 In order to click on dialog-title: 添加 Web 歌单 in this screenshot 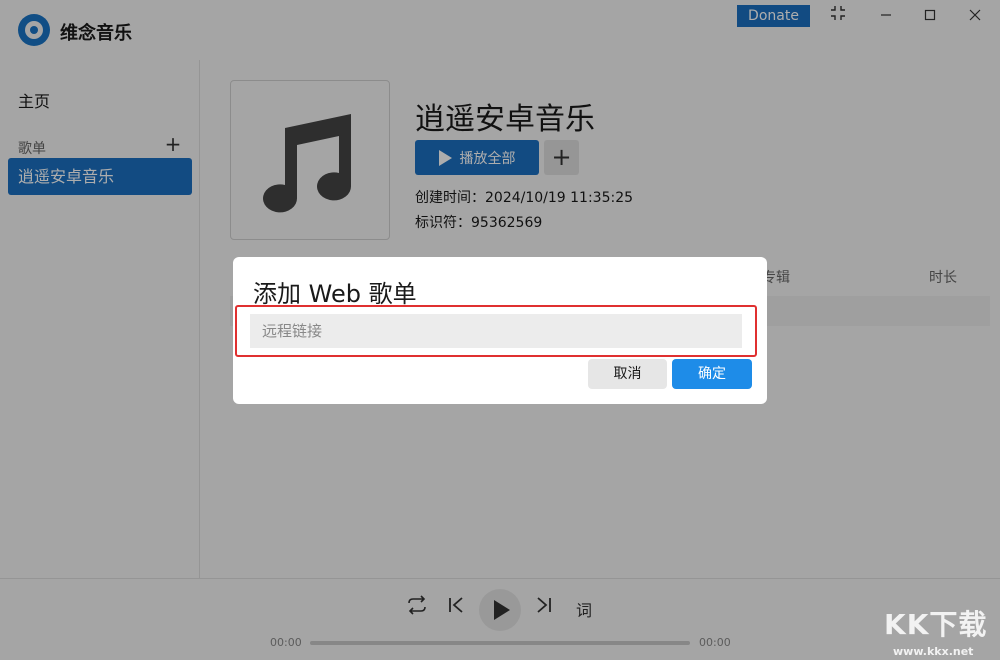, I will do `click(335, 294)`.